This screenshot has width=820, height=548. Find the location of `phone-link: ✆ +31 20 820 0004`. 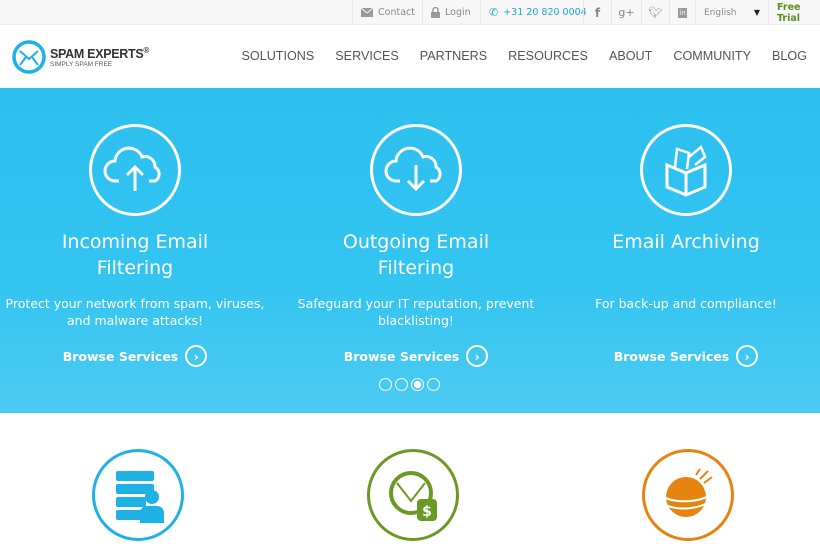

phone-link: ✆ +31 20 820 0004 is located at coordinates (537, 12).